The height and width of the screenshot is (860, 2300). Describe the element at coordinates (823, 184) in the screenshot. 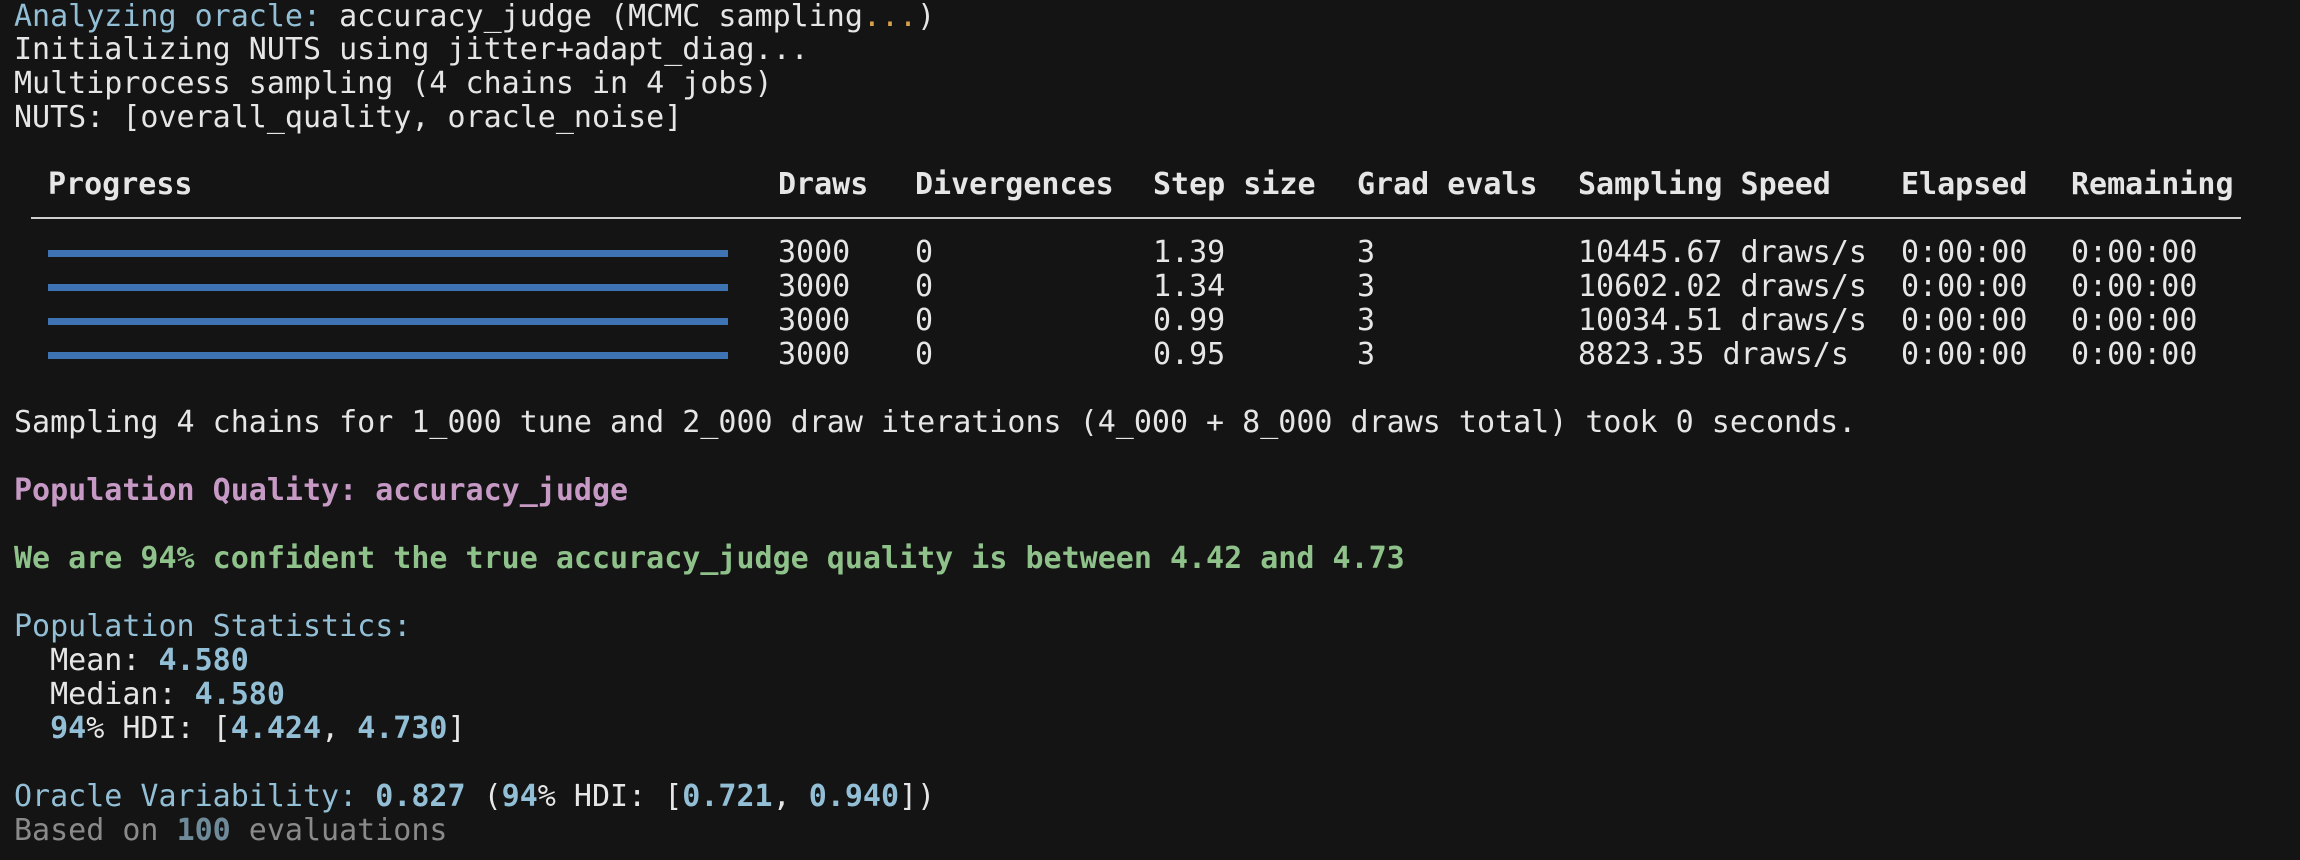

I see `col-header-draws: Draws` at that location.